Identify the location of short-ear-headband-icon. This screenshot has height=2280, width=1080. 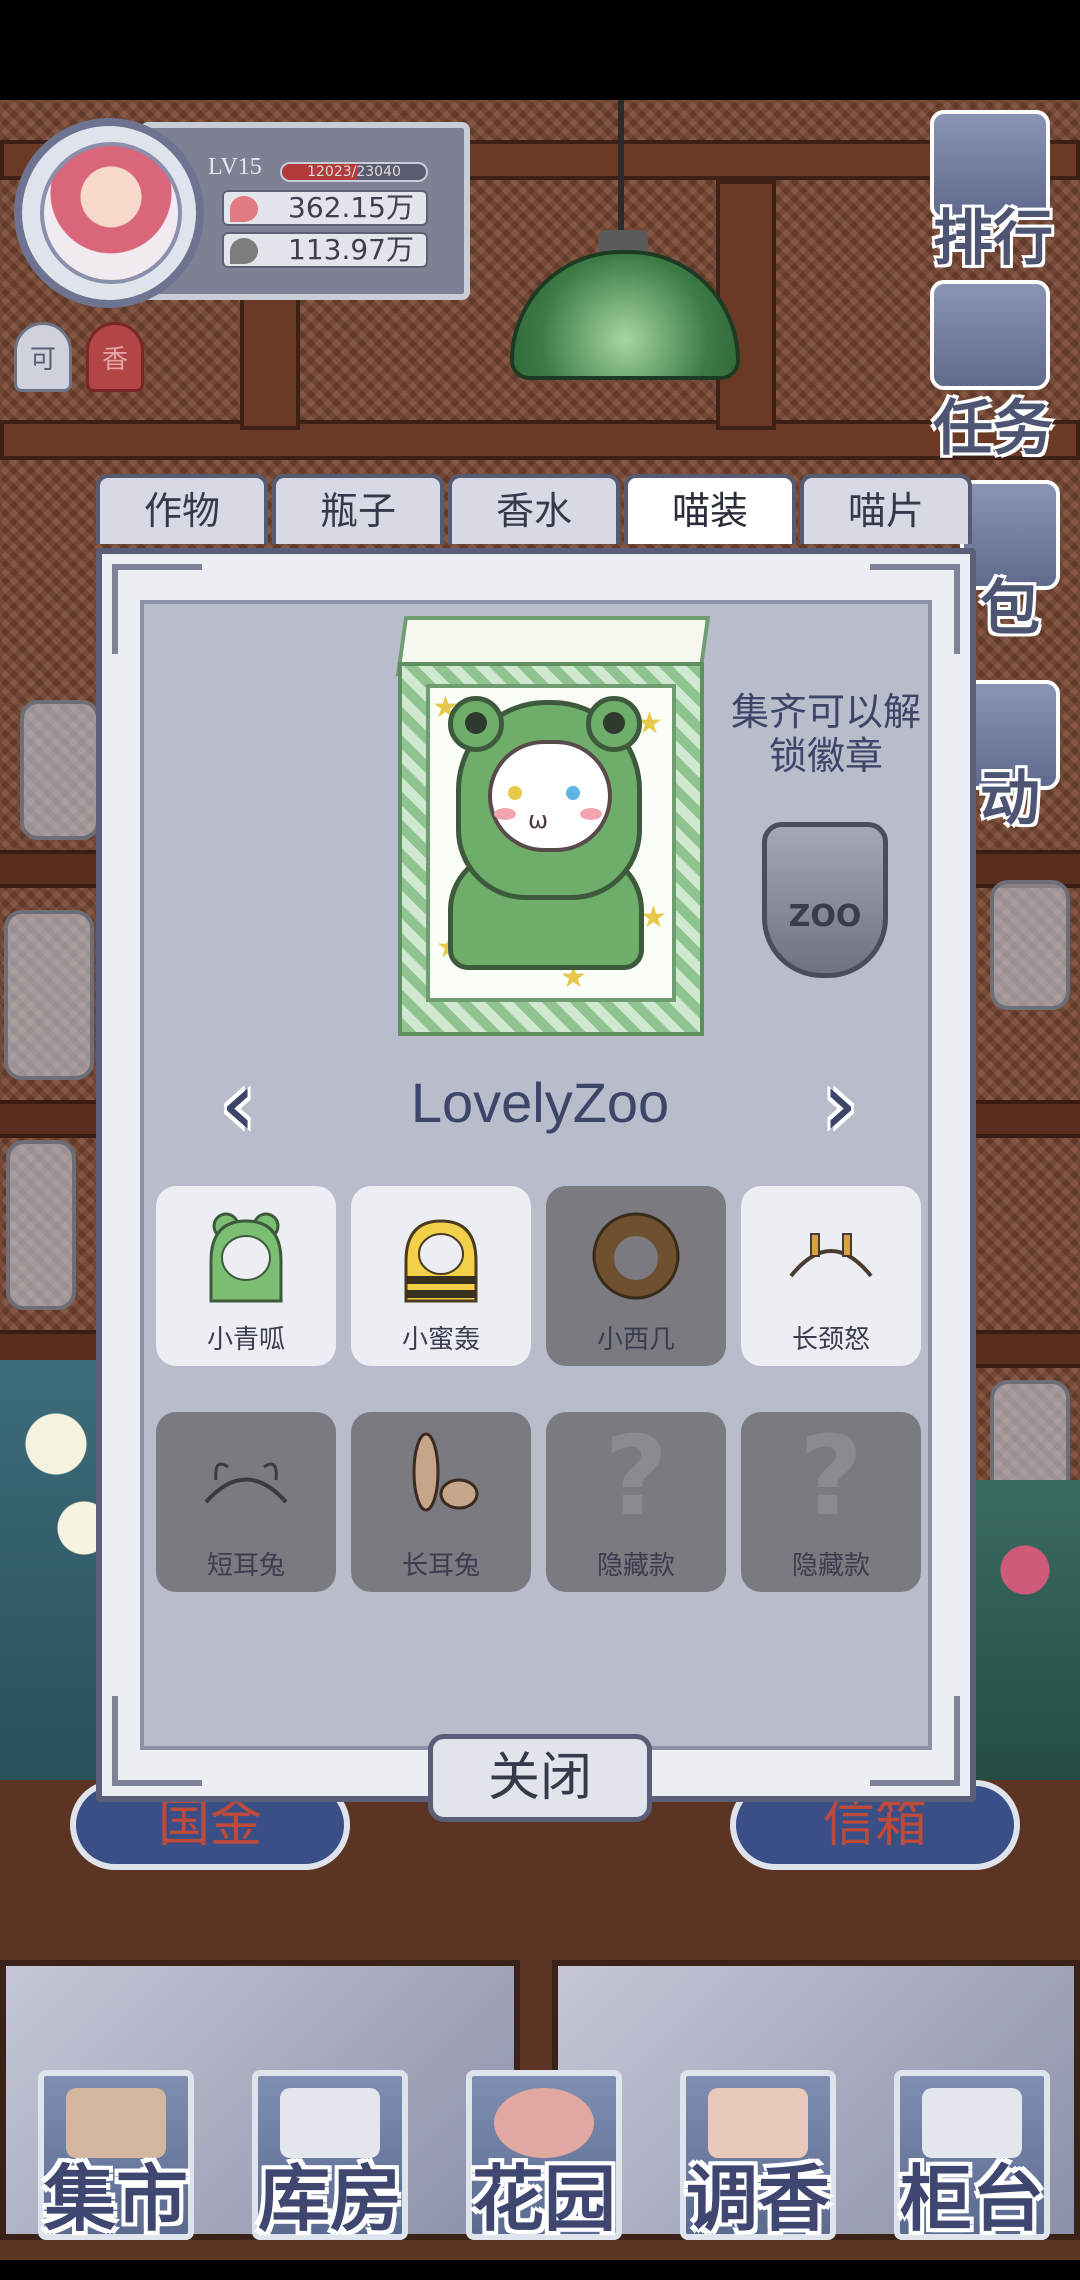
(246, 1483).